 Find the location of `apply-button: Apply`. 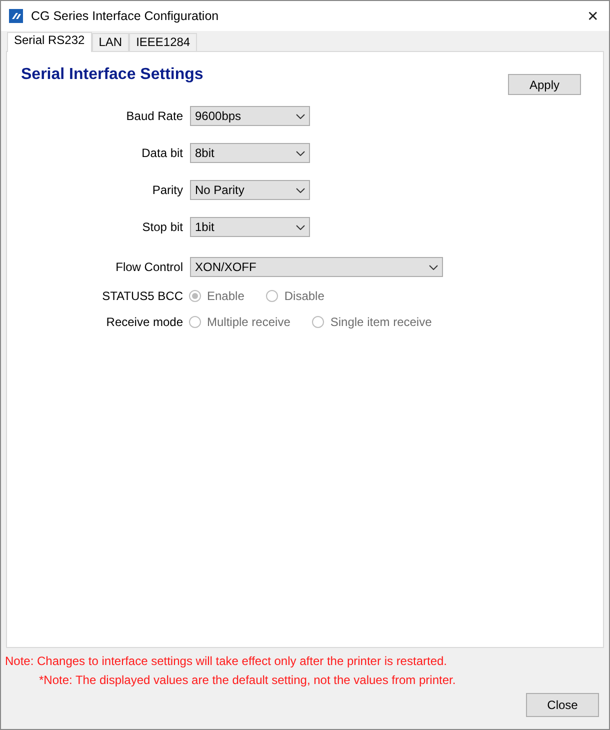

apply-button: Apply is located at coordinates (544, 84).